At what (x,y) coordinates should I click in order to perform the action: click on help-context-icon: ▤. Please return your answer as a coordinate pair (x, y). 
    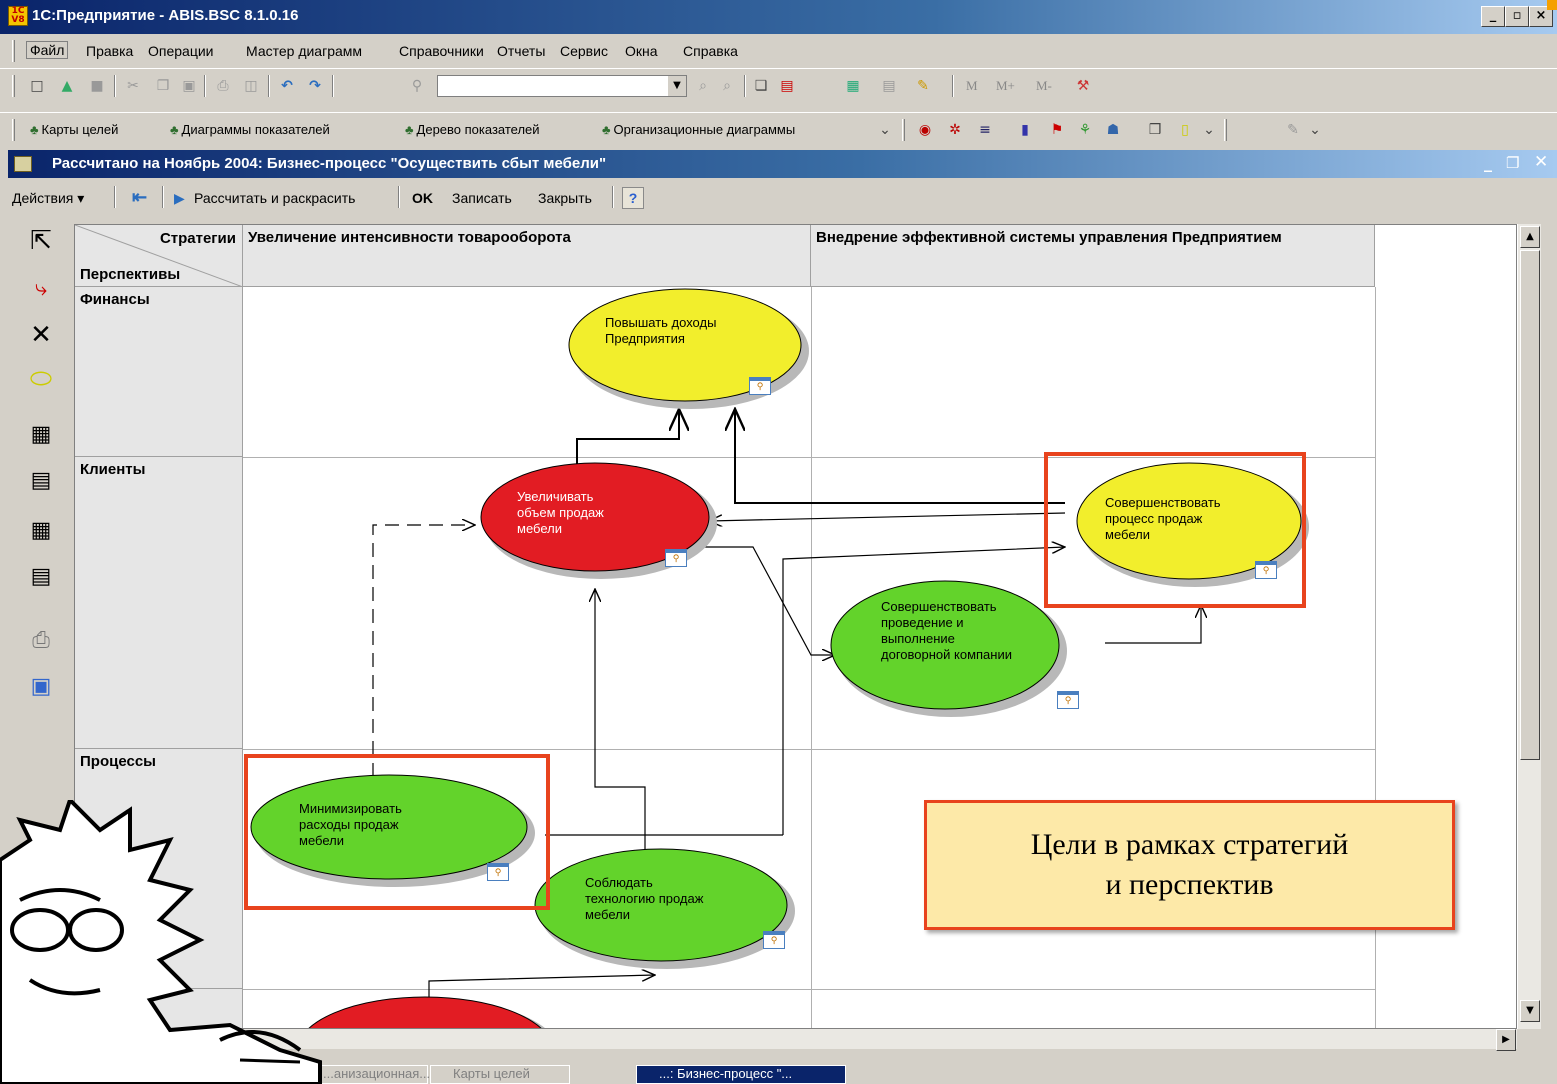
    Looking at the image, I should click on (787, 86).